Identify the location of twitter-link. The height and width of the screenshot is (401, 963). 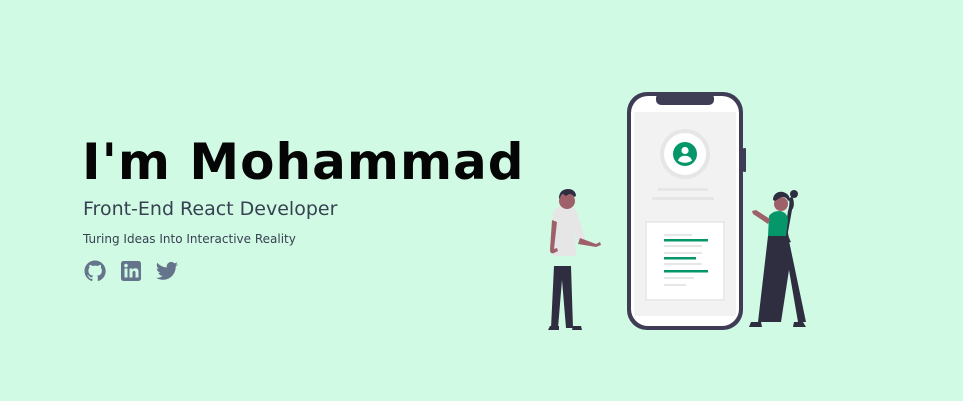
(167, 271).